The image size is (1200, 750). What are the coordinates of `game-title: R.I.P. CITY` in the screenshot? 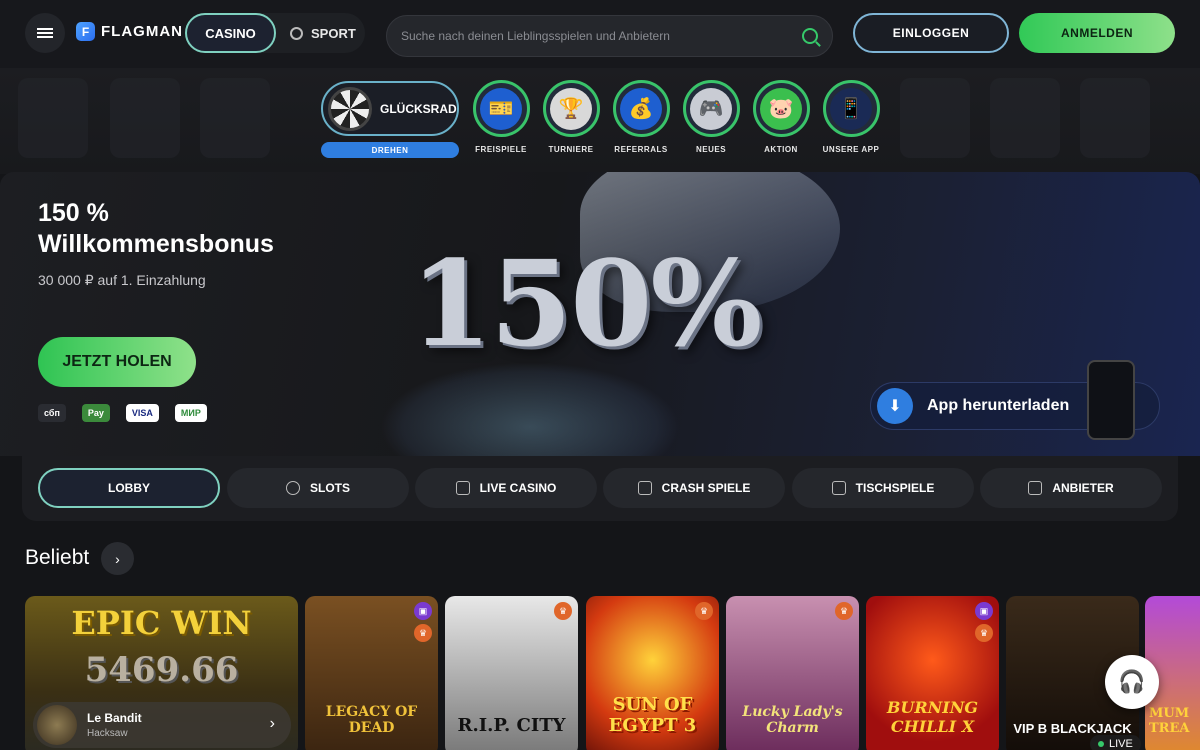 It's located at (511, 725).